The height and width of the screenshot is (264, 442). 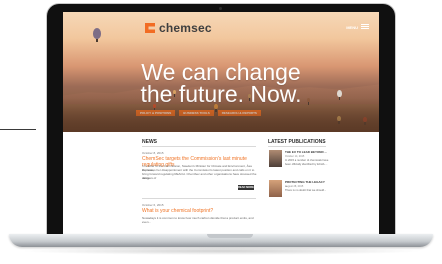 What do you see at coordinates (221, 94) in the screenshot?
I see `hero-headline-line2: the future. Now.` at bounding box center [221, 94].